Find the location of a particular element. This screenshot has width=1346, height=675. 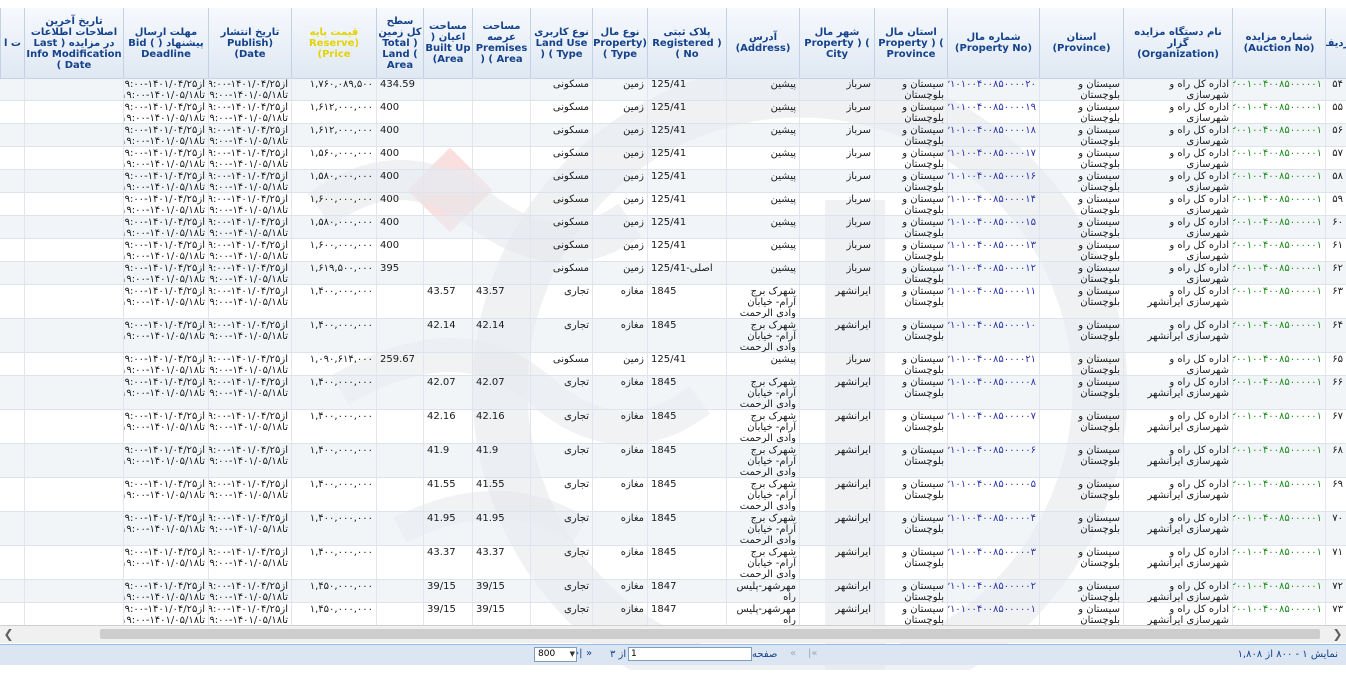

cell-property-no: ۲۱۰۱۰۰۴۰۰۸۵۰۰۰۰۰۲ is located at coordinates (993, 591).